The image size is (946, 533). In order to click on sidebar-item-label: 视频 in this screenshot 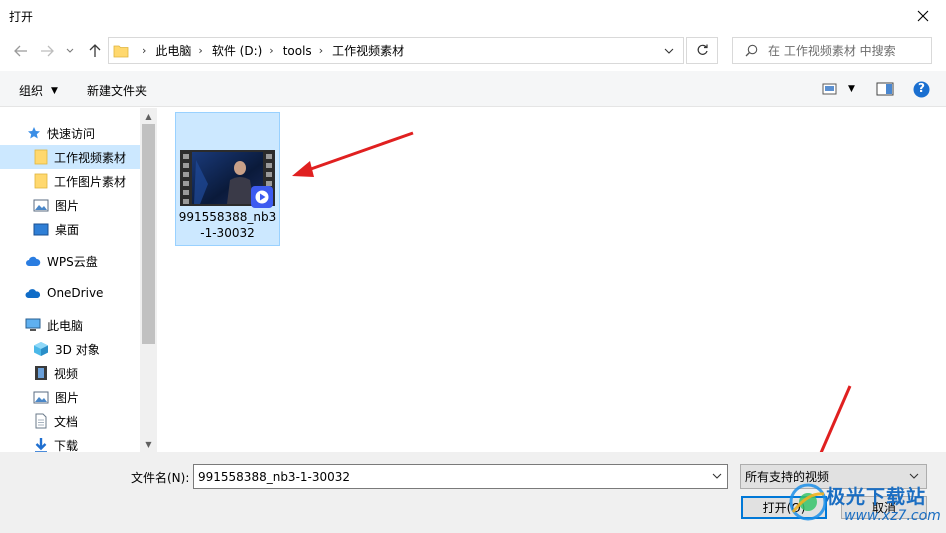, I will do `click(66, 373)`.